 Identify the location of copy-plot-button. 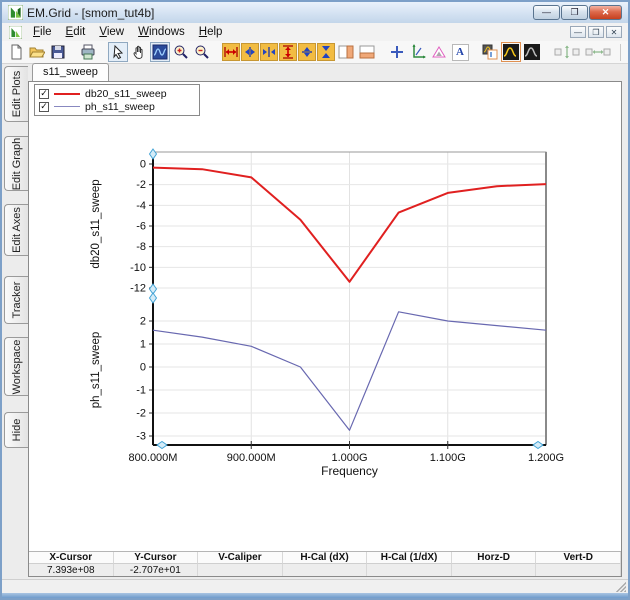
(490, 52).